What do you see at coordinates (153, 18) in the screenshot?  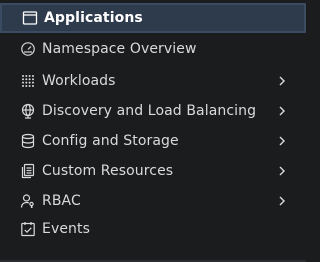 I see `menu-item-applications: Applications` at bounding box center [153, 18].